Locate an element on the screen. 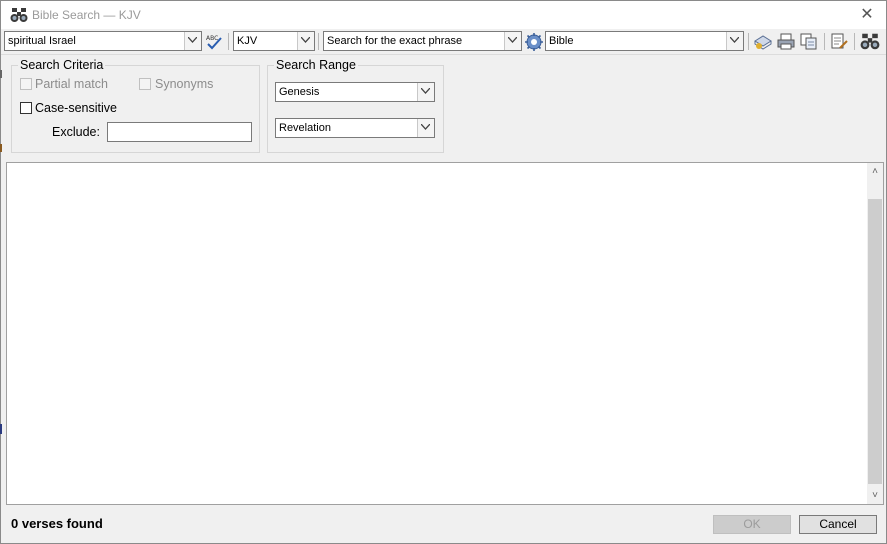 The image size is (887, 544). synonyms-checkbox is located at coordinates (145, 84).